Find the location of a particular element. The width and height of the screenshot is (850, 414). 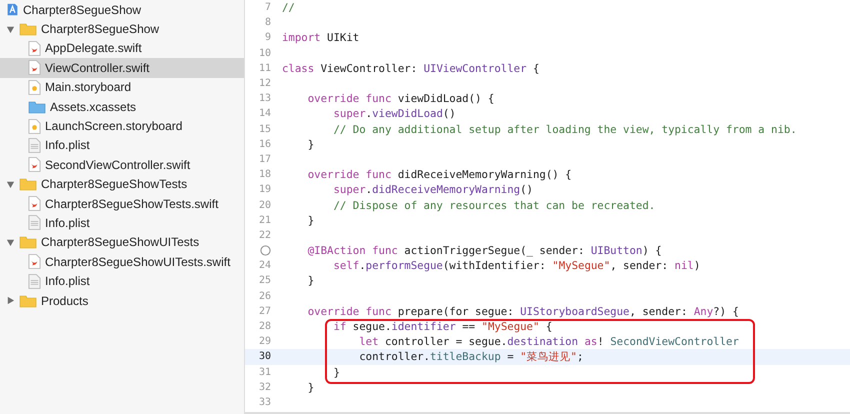

line-number: 24 is located at coordinates (264, 266).